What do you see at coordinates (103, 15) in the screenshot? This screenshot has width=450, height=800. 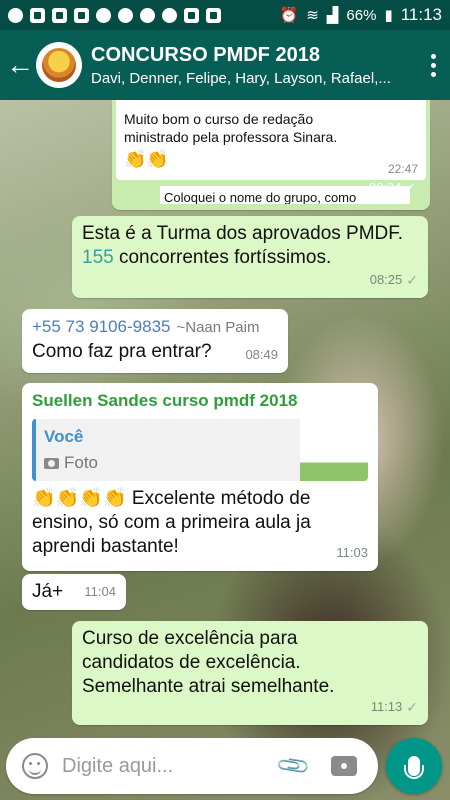 I see `messenger-icon` at bounding box center [103, 15].